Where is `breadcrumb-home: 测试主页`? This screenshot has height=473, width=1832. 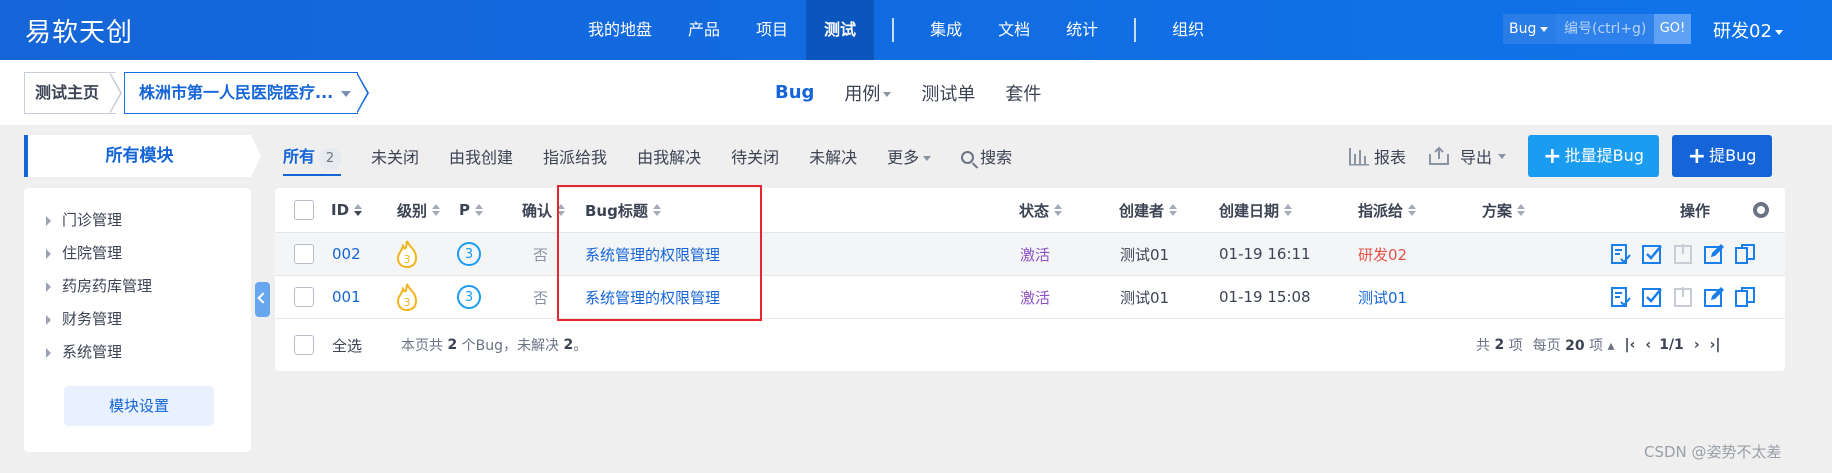
breadcrumb-home: 测试主页 is located at coordinates (70, 93).